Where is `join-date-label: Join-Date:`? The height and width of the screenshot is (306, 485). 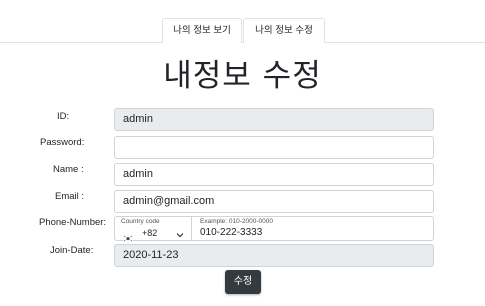 join-date-label: Join-Date: is located at coordinates (72, 250).